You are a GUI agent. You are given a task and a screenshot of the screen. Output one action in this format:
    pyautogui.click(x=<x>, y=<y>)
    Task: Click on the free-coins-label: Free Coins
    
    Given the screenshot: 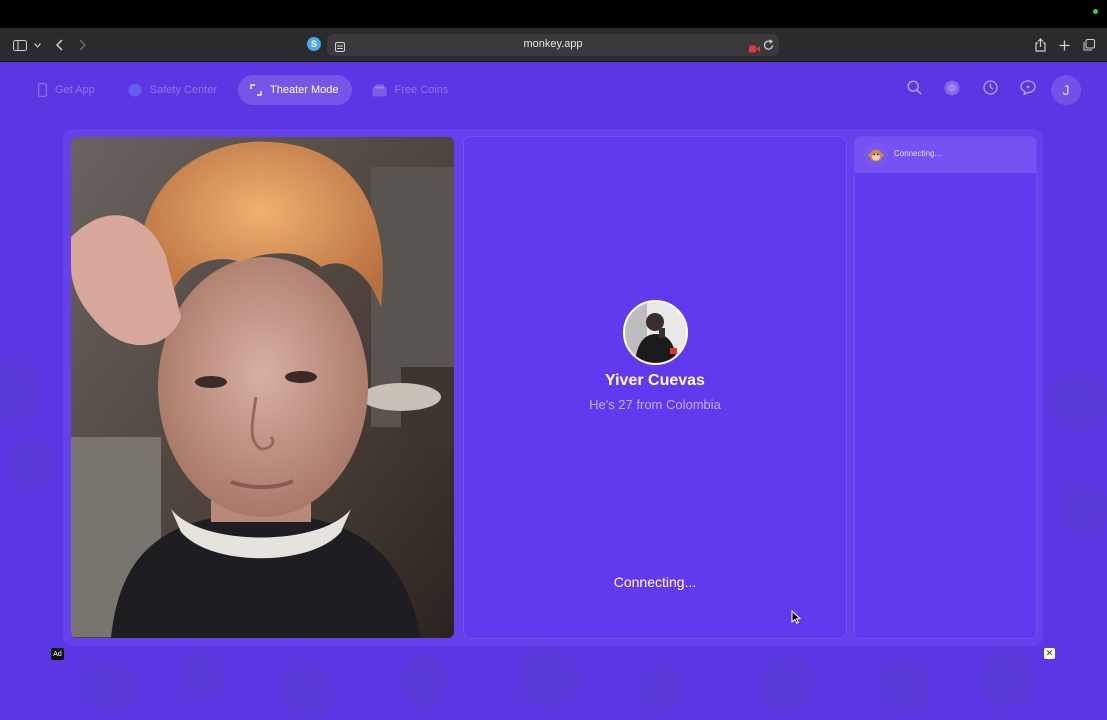 What is the action you would take?
    pyautogui.click(x=421, y=90)
    